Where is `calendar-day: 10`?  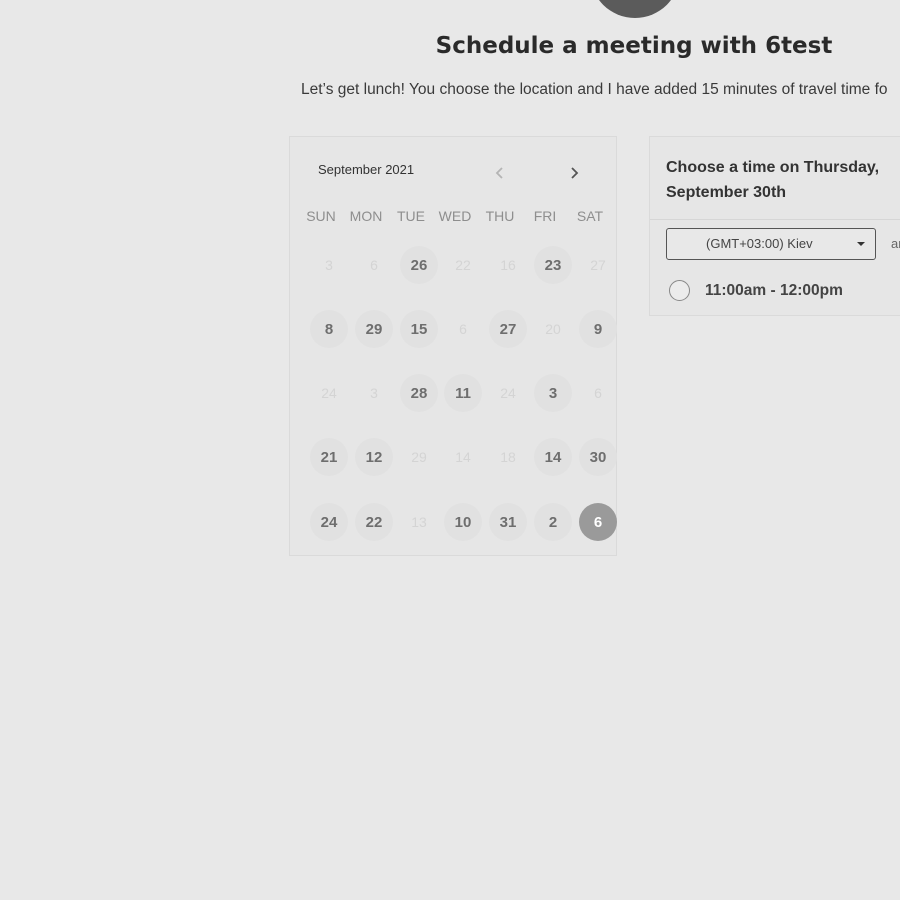
calendar-day: 10 is located at coordinates (463, 522).